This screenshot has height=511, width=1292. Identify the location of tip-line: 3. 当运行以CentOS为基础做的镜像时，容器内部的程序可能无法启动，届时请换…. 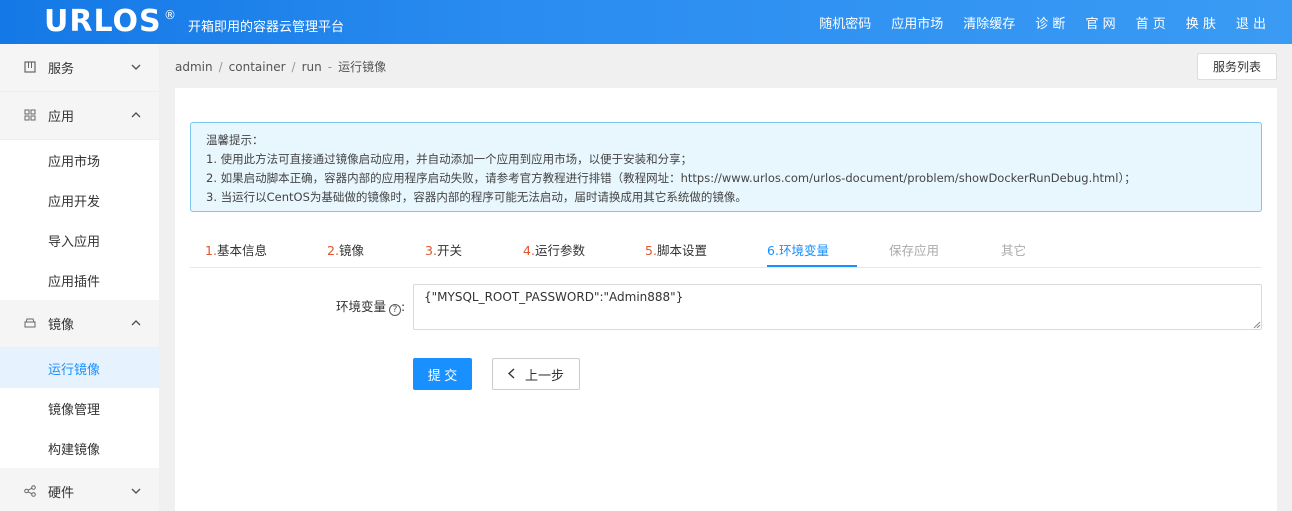
(476, 197).